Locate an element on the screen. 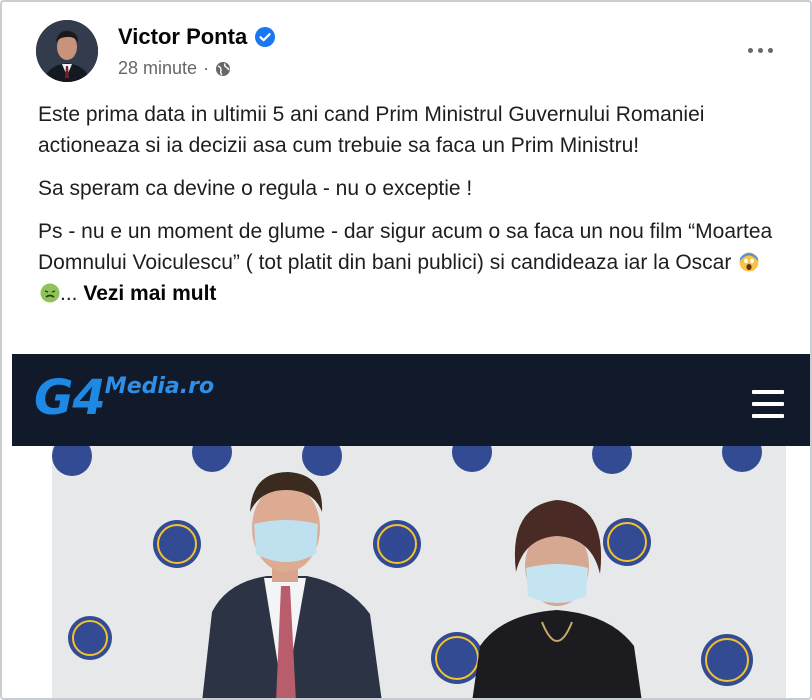  post-header: Victor Ponta 28 minute · is located at coordinates (416, 53).